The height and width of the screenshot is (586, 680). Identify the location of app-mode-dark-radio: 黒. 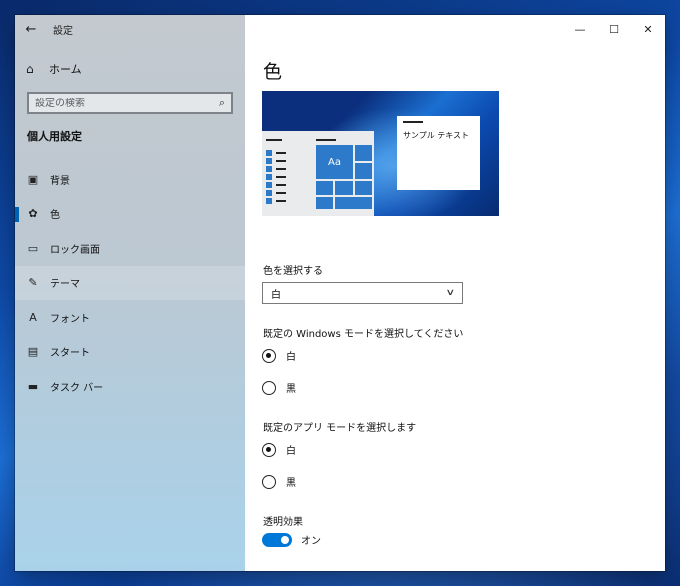
(279, 481).